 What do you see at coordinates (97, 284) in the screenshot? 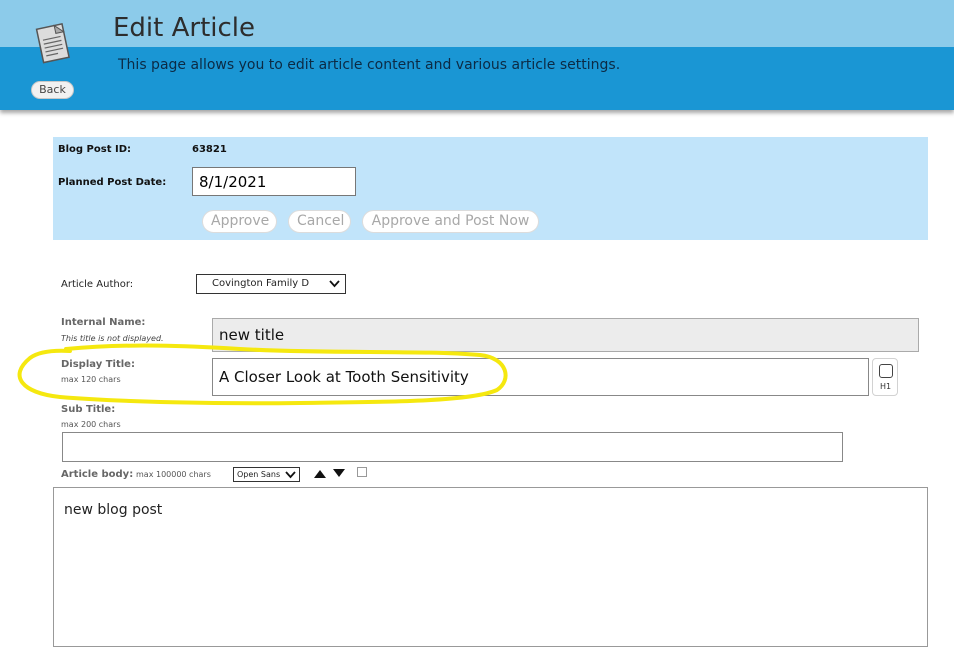
I see `author-label: Article Author:` at bounding box center [97, 284].